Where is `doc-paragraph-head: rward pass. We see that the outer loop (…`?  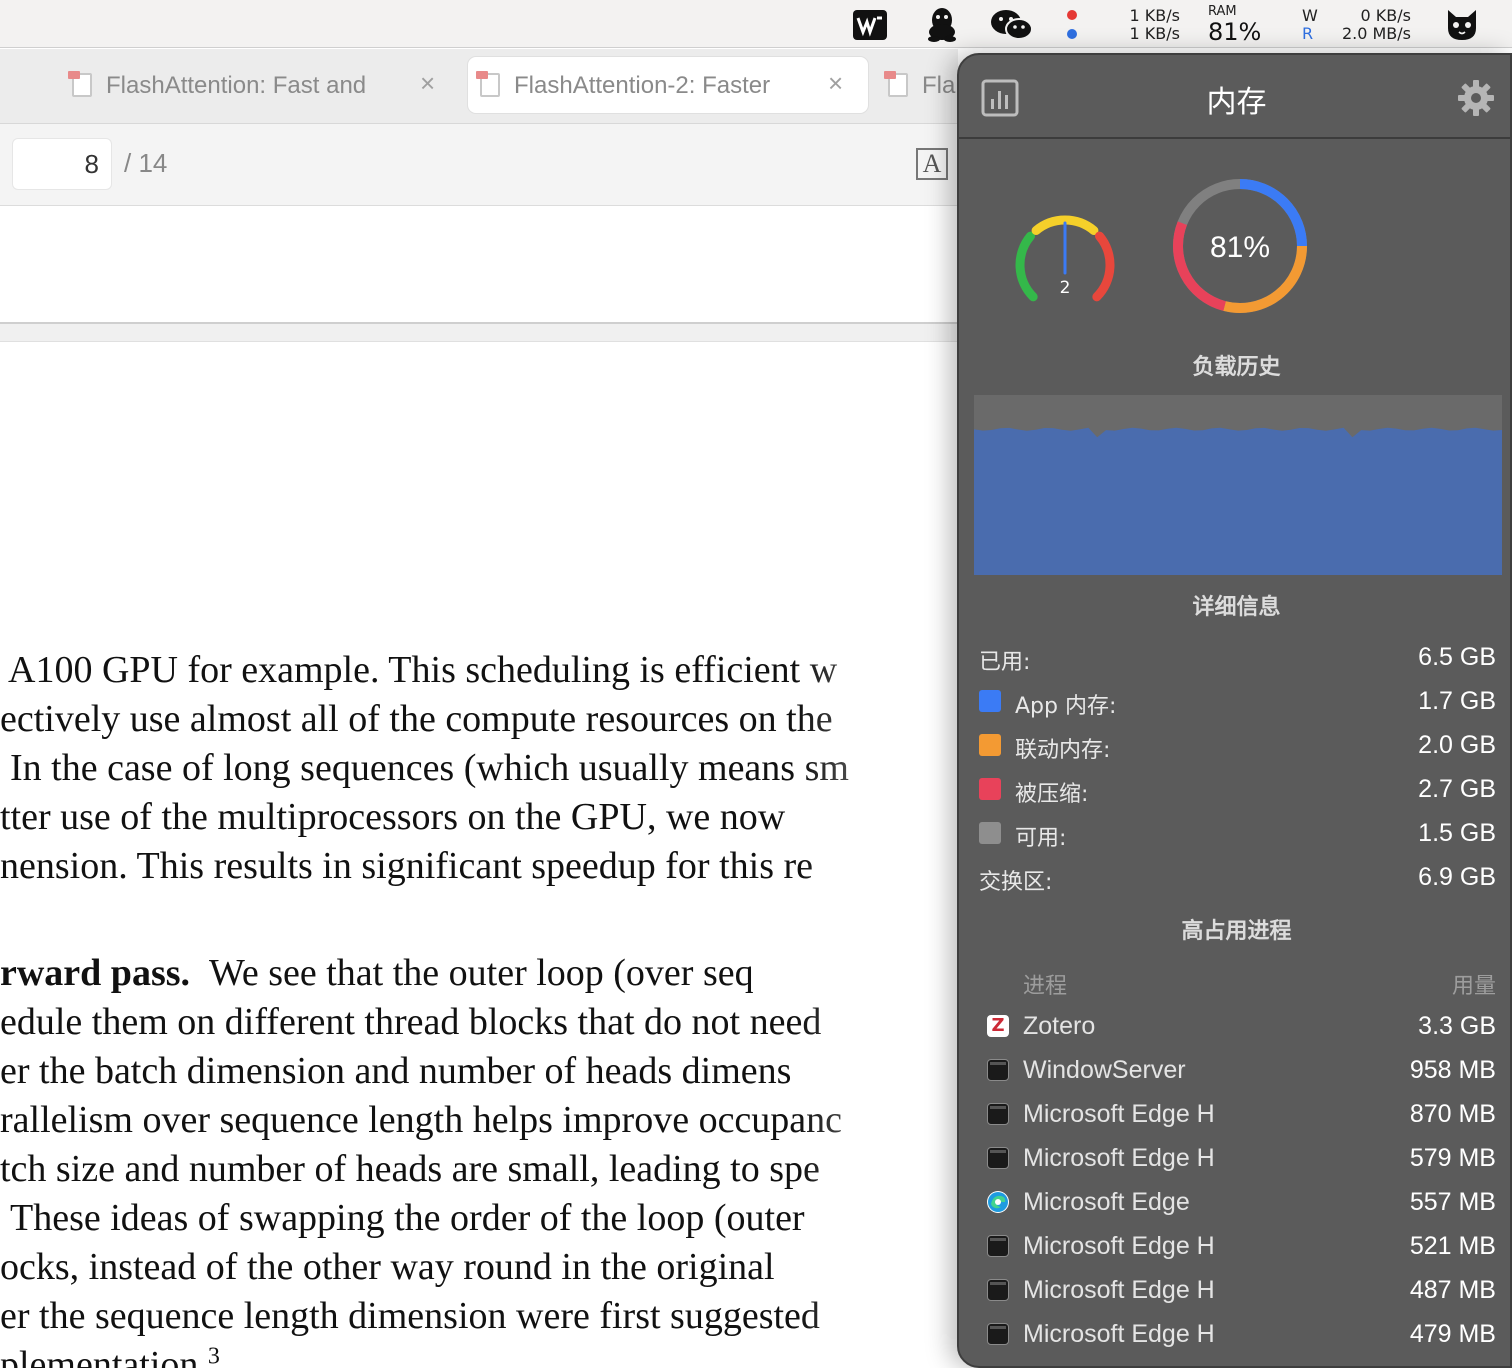
doc-paragraph-head: rward pass. We see that the outer loop (… is located at coordinates (377, 973).